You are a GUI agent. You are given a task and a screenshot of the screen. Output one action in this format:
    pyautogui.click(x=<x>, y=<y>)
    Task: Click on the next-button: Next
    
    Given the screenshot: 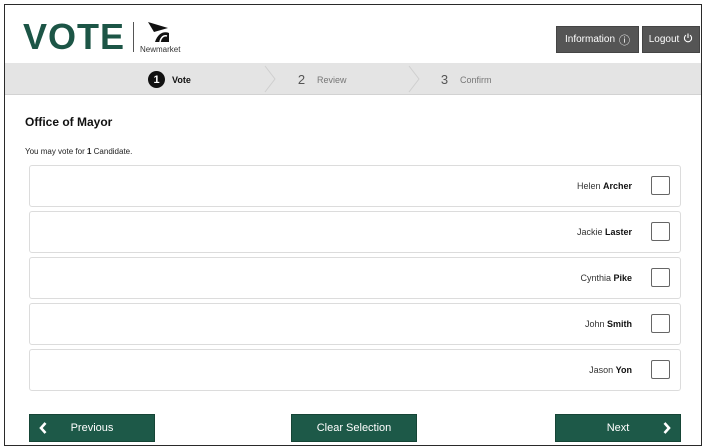 What is the action you would take?
    pyautogui.click(x=618, y=428)
    